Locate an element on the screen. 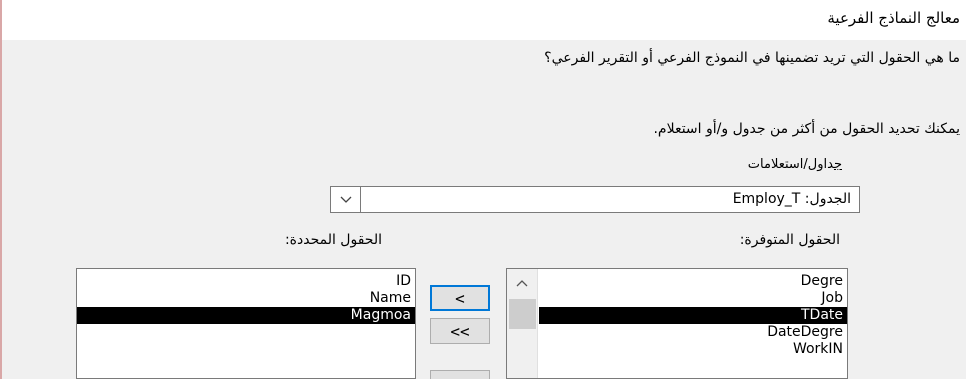  available-fields-label: الحقول المتوفرة: is located at coordinates (789, 240).